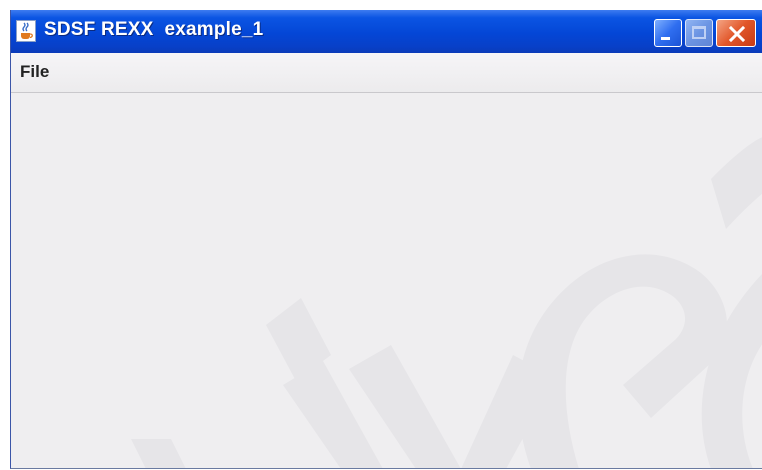 This screenshot has width=762, height=470. I want to click on maximize-button, so click(699, 33).